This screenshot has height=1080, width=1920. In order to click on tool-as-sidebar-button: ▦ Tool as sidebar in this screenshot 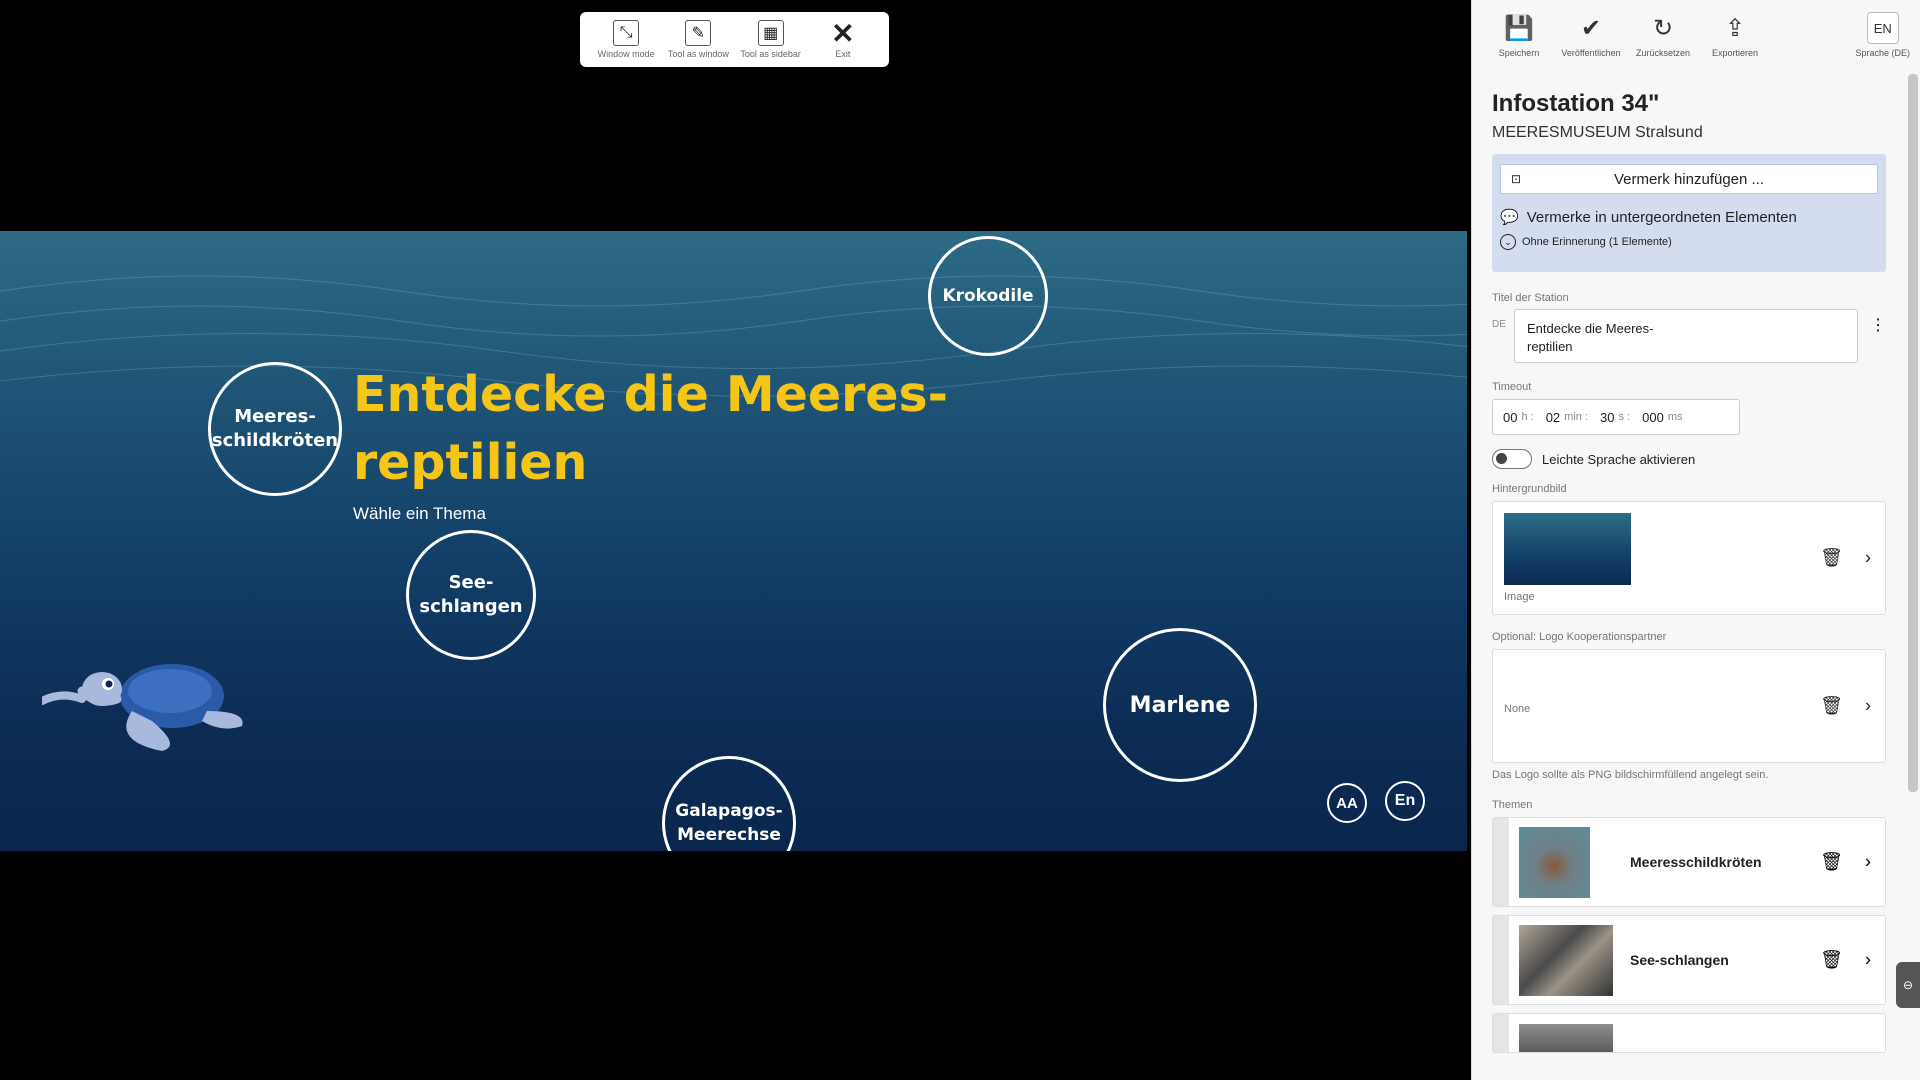, I will do `click(771, 39)`.